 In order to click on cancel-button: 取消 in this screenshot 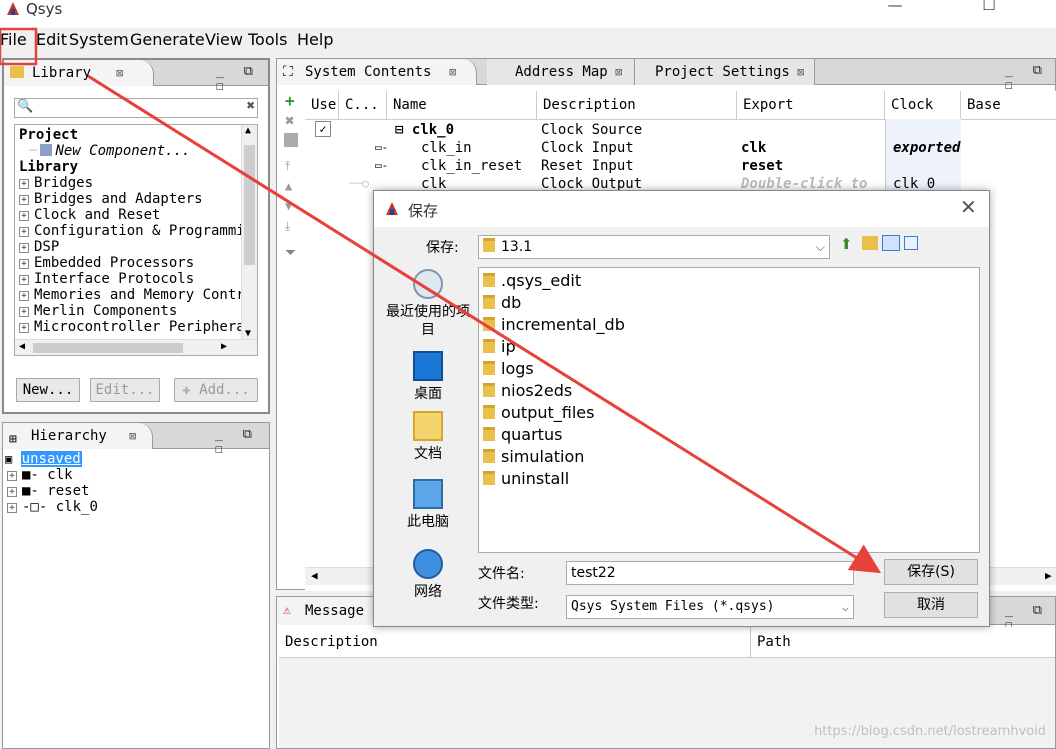, I will do `click(931, 605)`.